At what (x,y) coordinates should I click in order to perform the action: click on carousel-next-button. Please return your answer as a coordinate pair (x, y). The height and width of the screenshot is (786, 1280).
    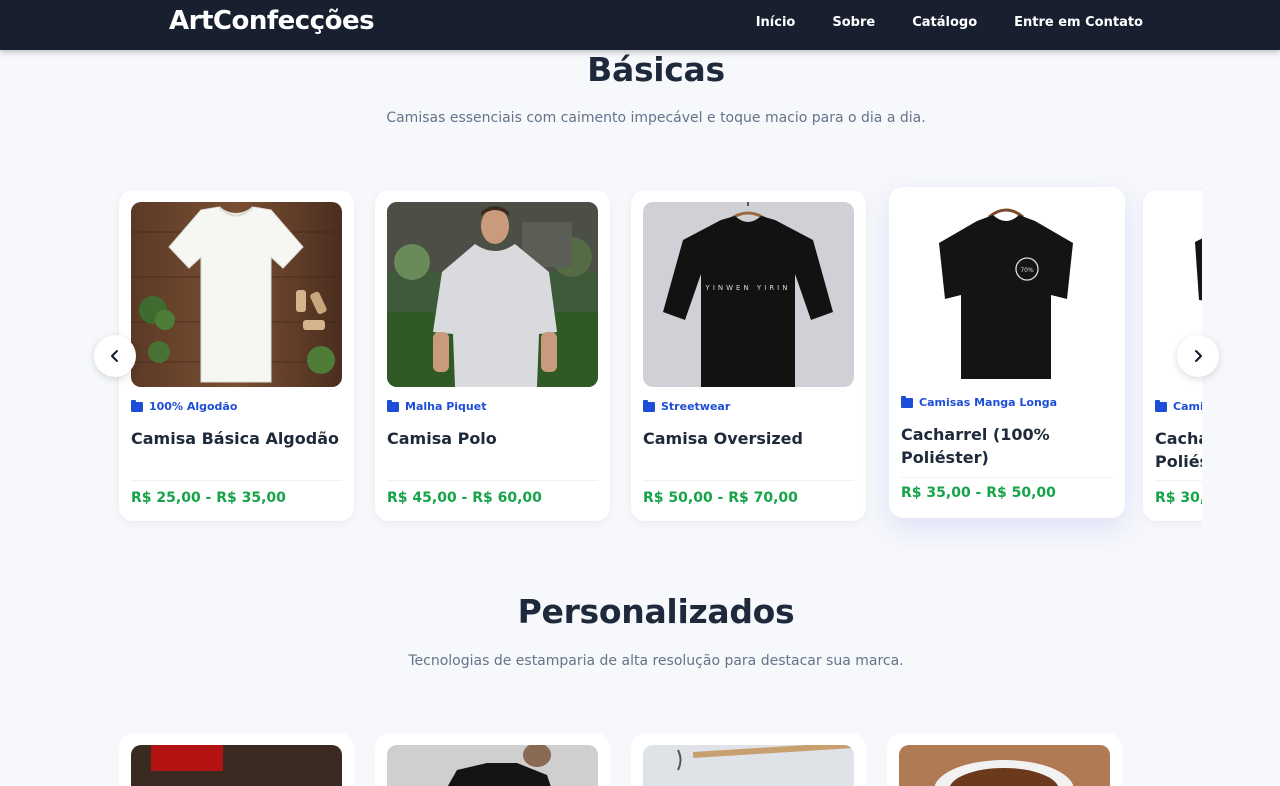
    Looking at the image, I should click on (1198, 356).